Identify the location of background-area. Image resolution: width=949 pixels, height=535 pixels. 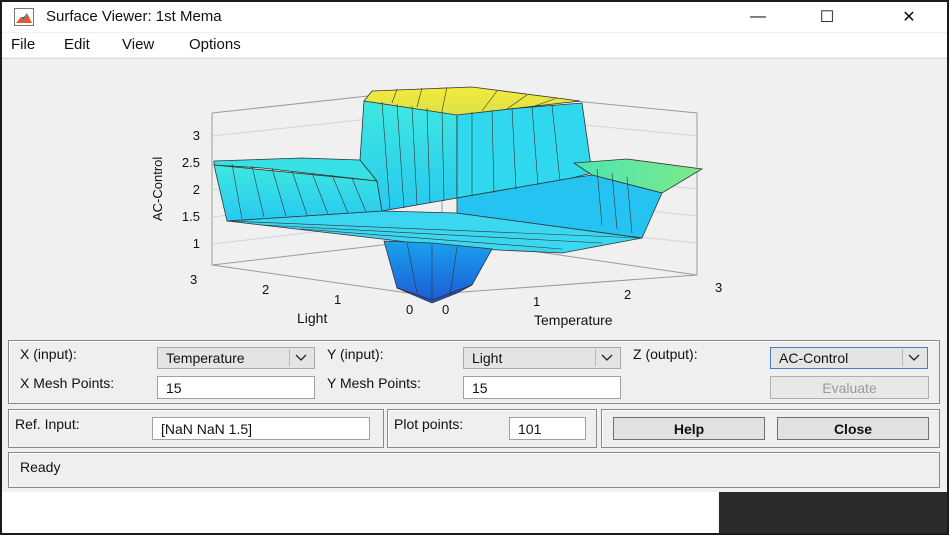
(360, 512).